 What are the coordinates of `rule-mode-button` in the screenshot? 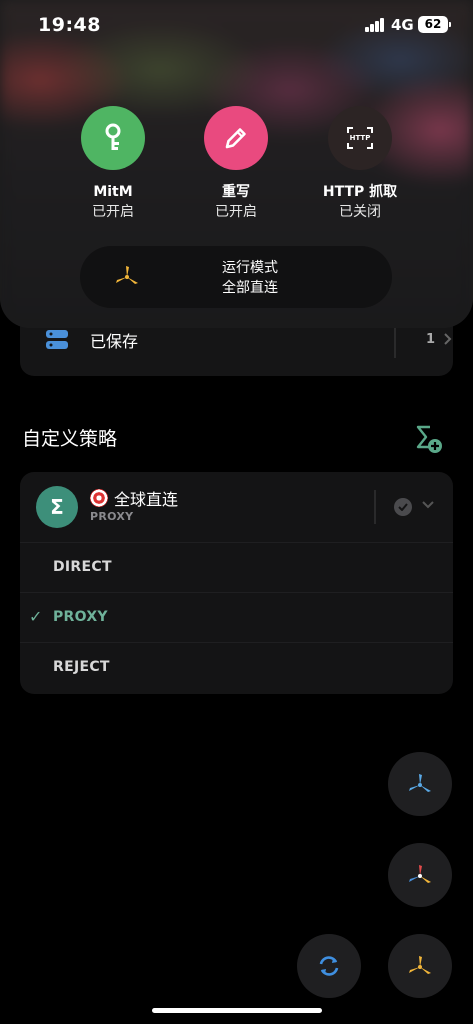 It's located at (420, 784).